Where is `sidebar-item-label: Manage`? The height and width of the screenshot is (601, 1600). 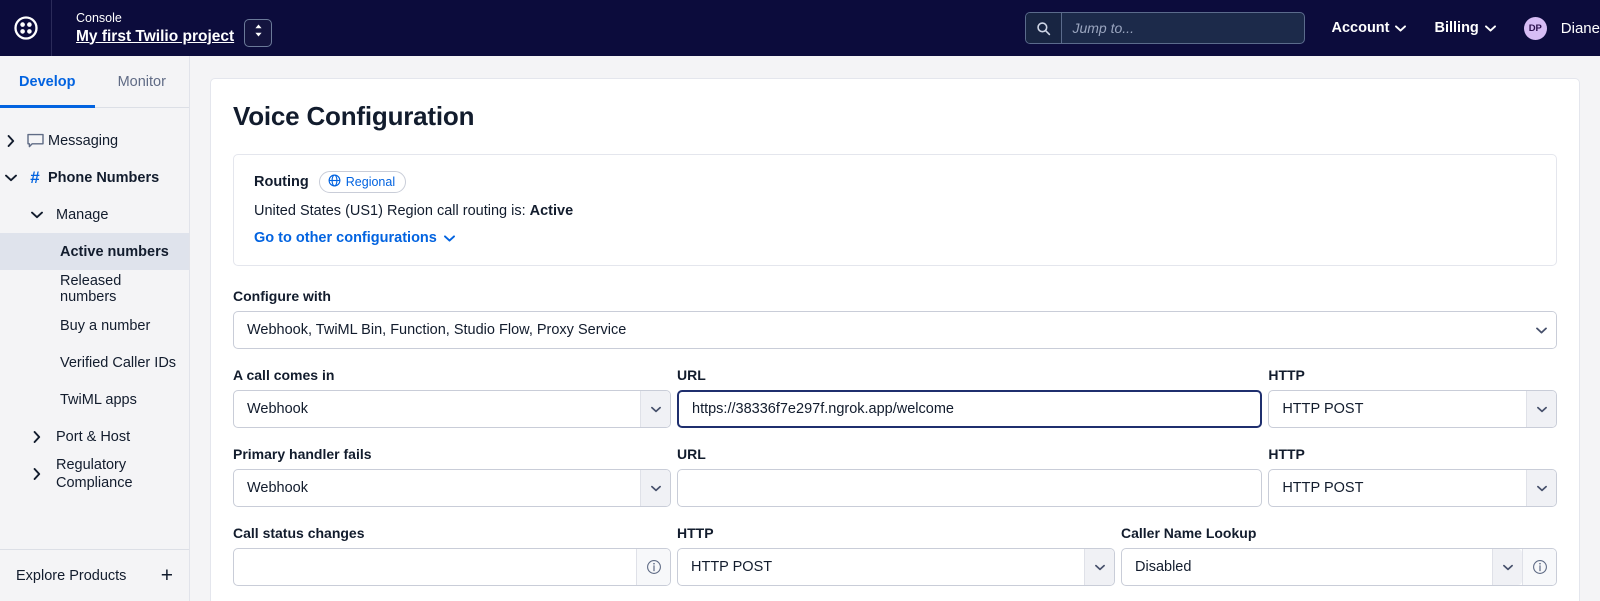 sidebar-item-label: Manage is located at coordinates (82, 214).